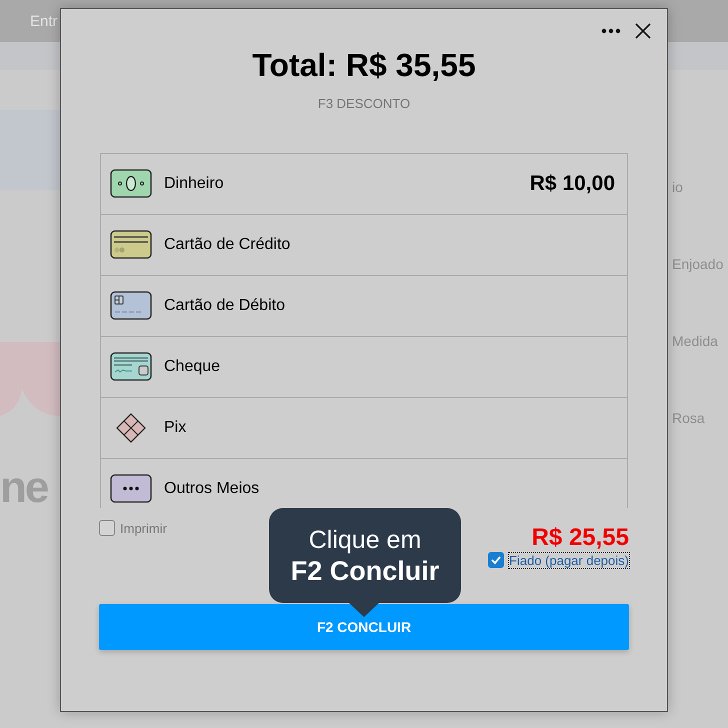 The width and height of the screenshot is (728, 728). Describe the element at coordinates (364, 306) in the screenshot. I see `payment-method-row: Cartão de Débito` at that location.